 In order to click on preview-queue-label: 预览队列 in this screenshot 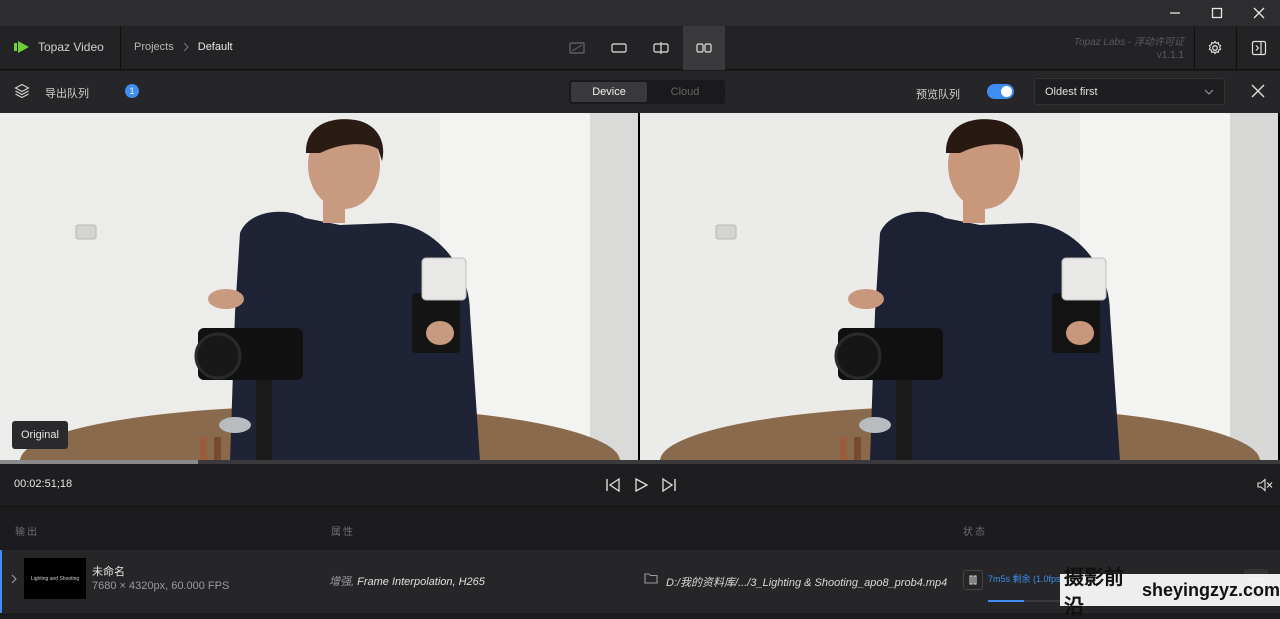, I will do `click(938, 95)`.